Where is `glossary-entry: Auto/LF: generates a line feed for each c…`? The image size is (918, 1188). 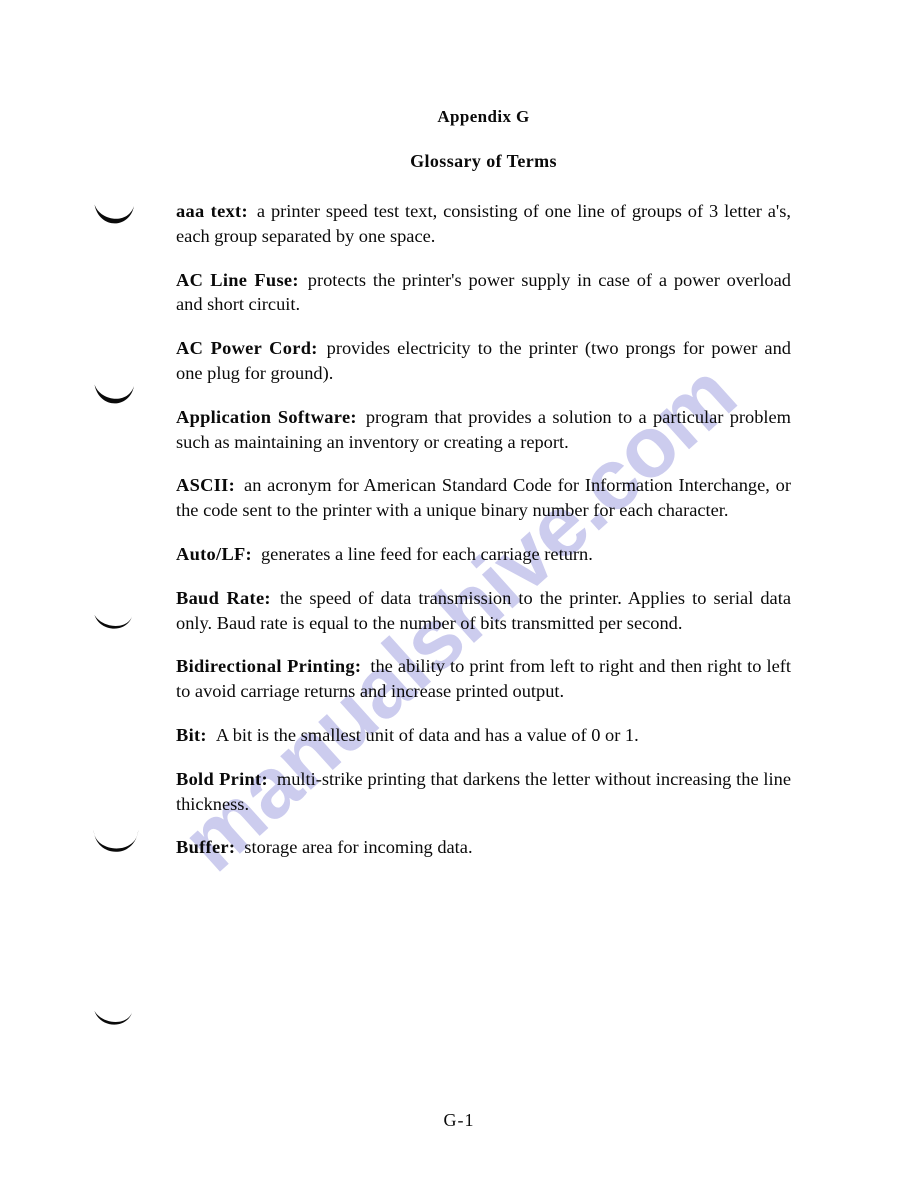 glossary-entry: Auto/LF: generates a line feed for each c… is located at coordinates (483, 554).